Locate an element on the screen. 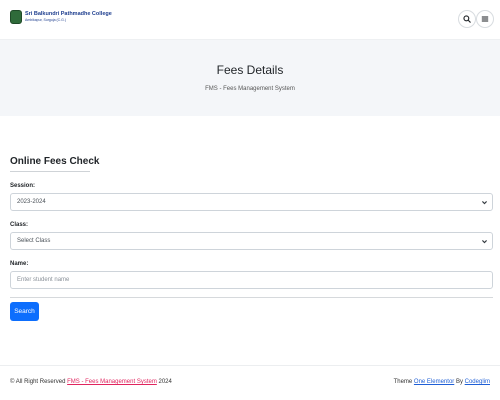 The height and width of the screenshot is (400, 500). logo-address: Ambikapur, Surguja (C.G.) is located at coordinates (46, 20).